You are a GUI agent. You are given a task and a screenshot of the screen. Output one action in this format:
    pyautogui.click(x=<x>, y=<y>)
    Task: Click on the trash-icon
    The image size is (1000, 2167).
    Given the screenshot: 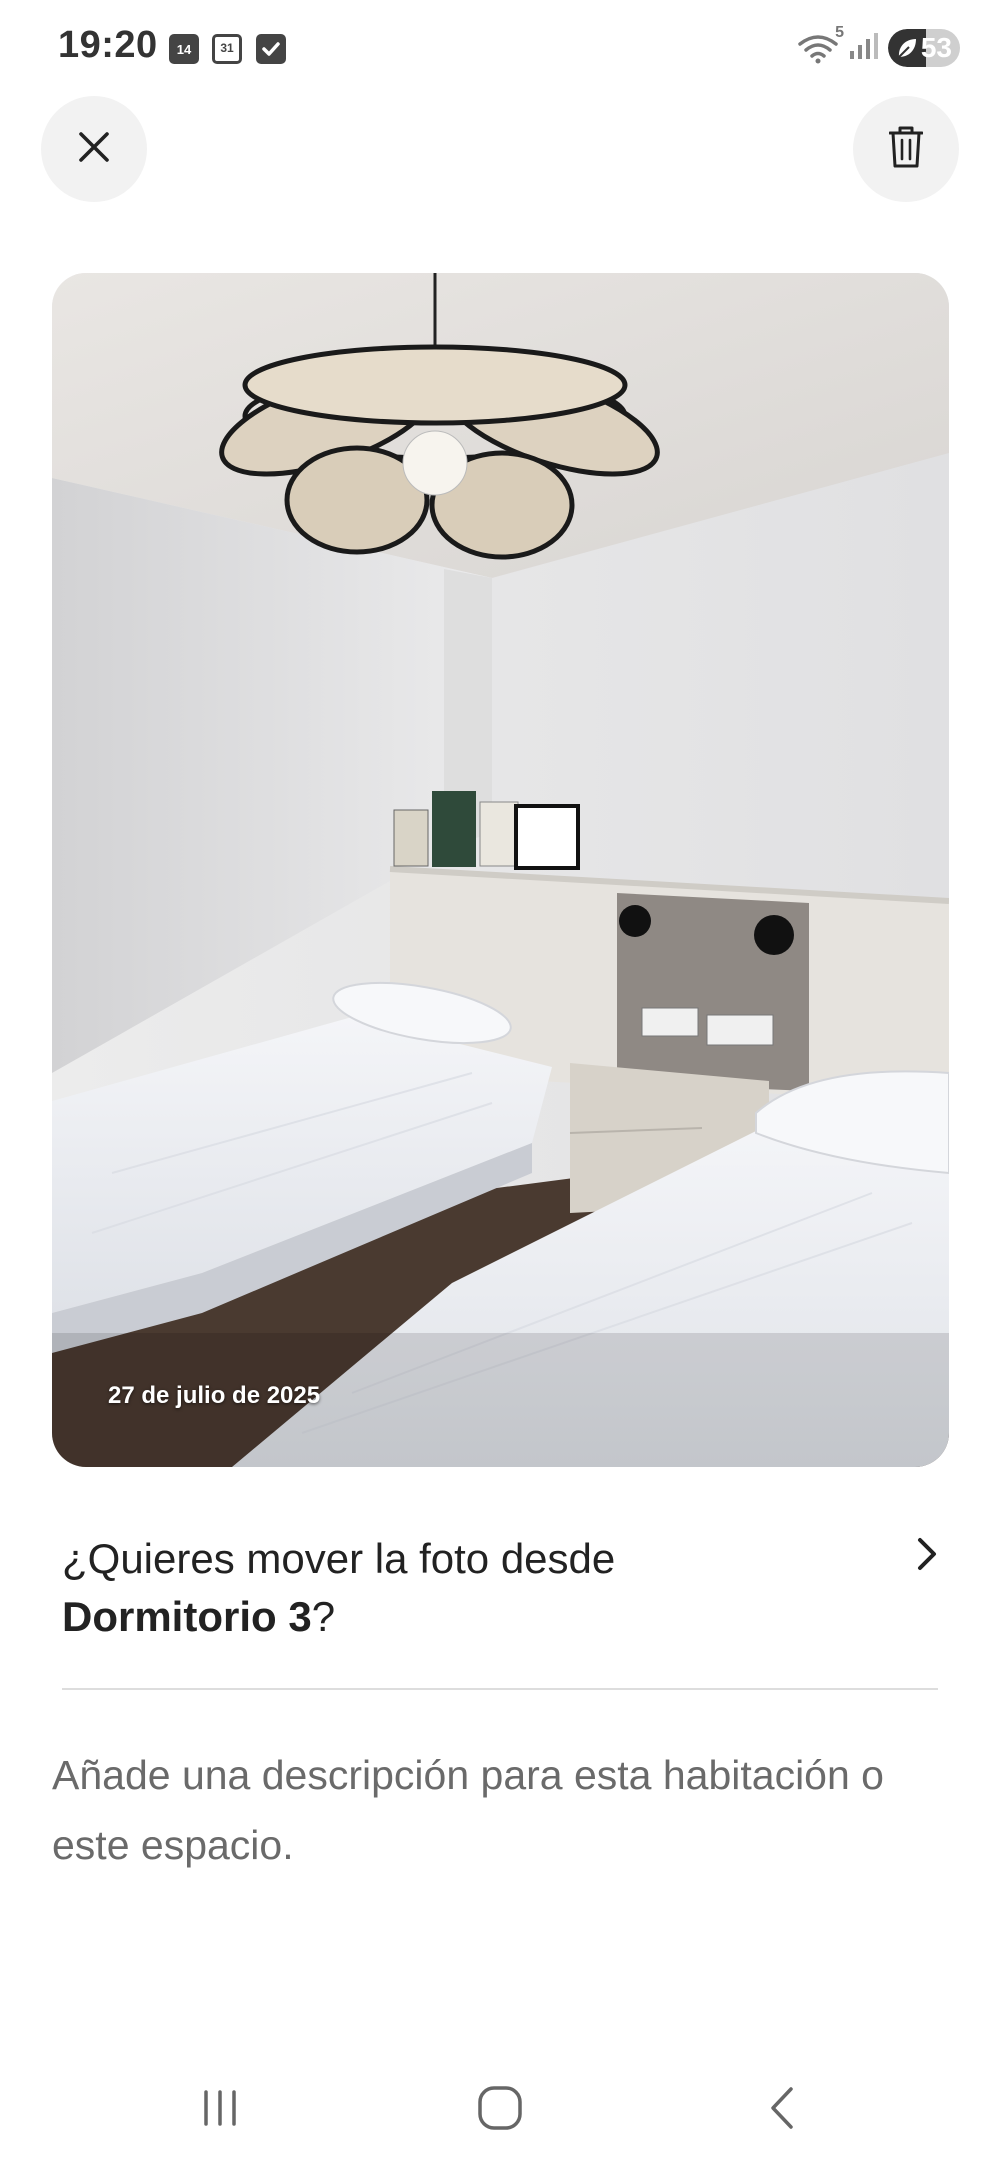 What is the action you would take?
    pyautogui.click(x=906, y=149)
    